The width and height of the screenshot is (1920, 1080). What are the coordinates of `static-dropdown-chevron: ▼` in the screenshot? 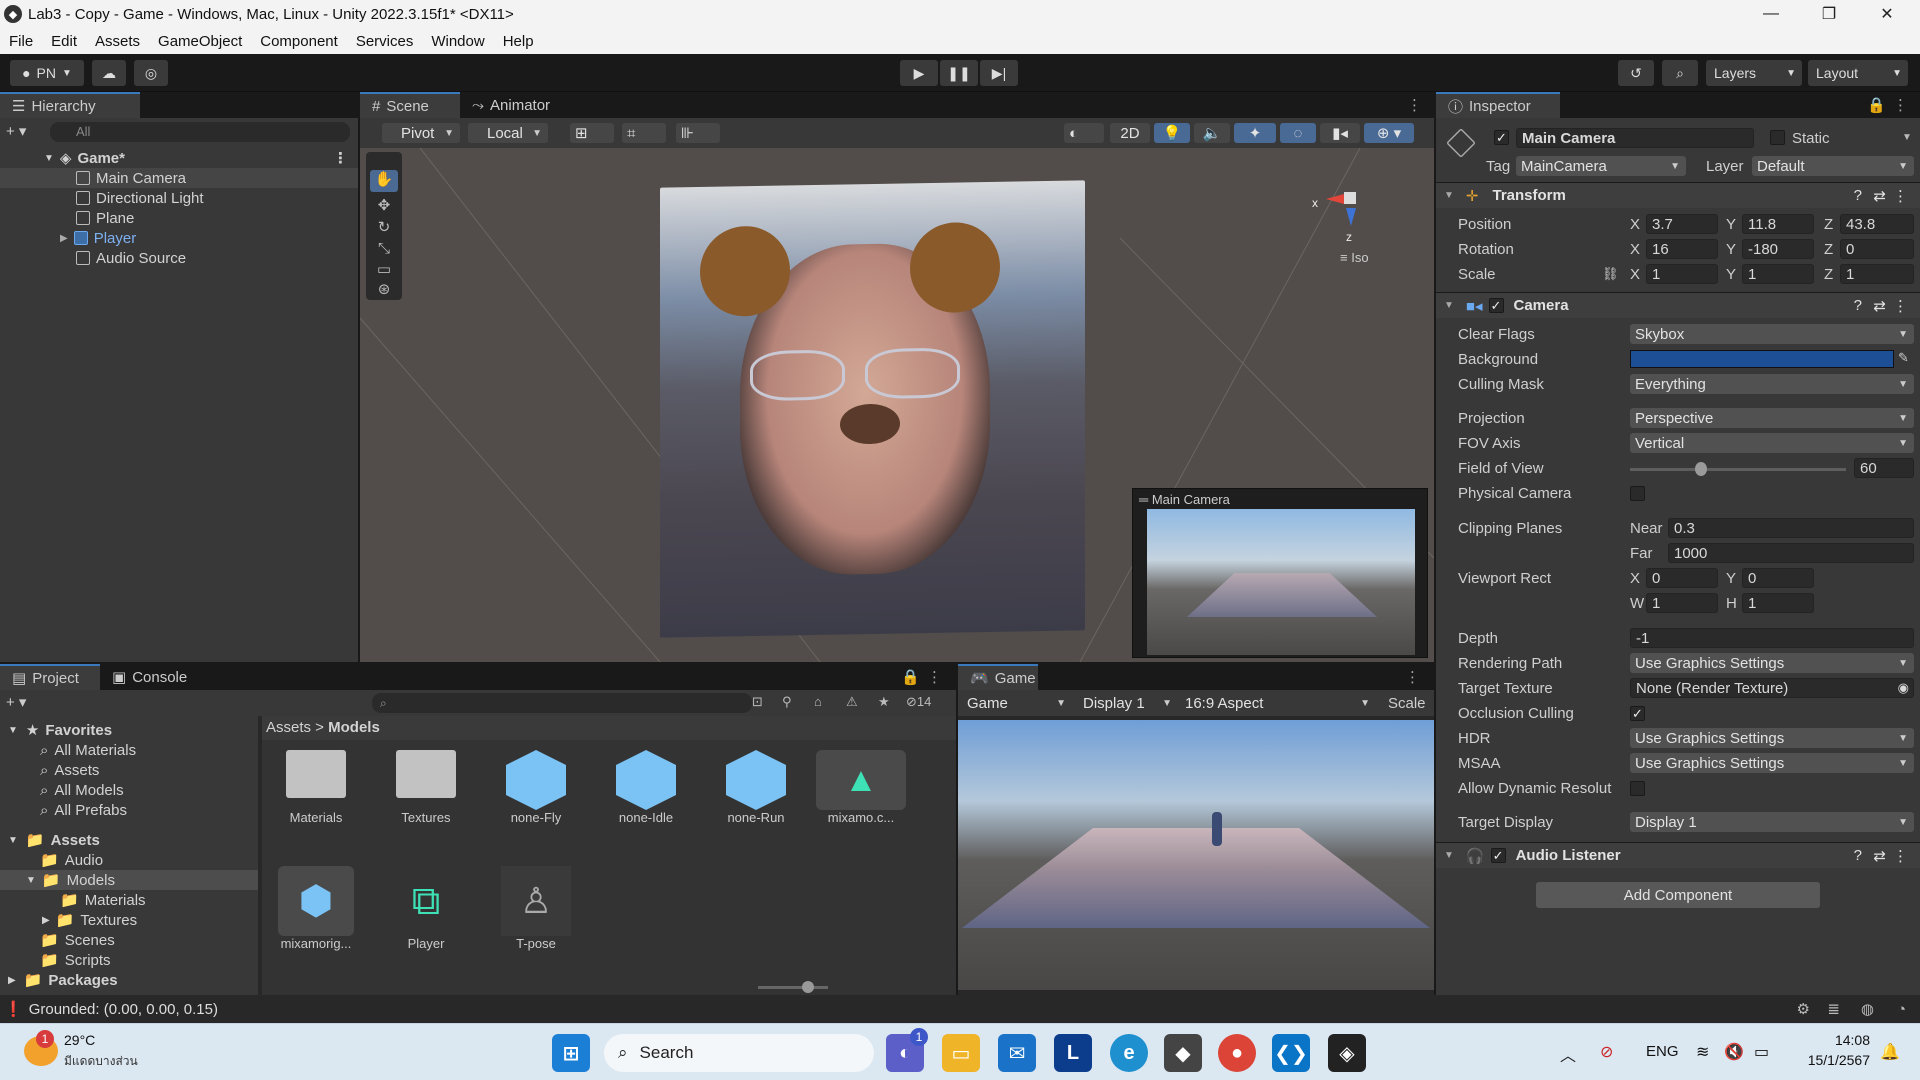 It's located at (1907, 137).